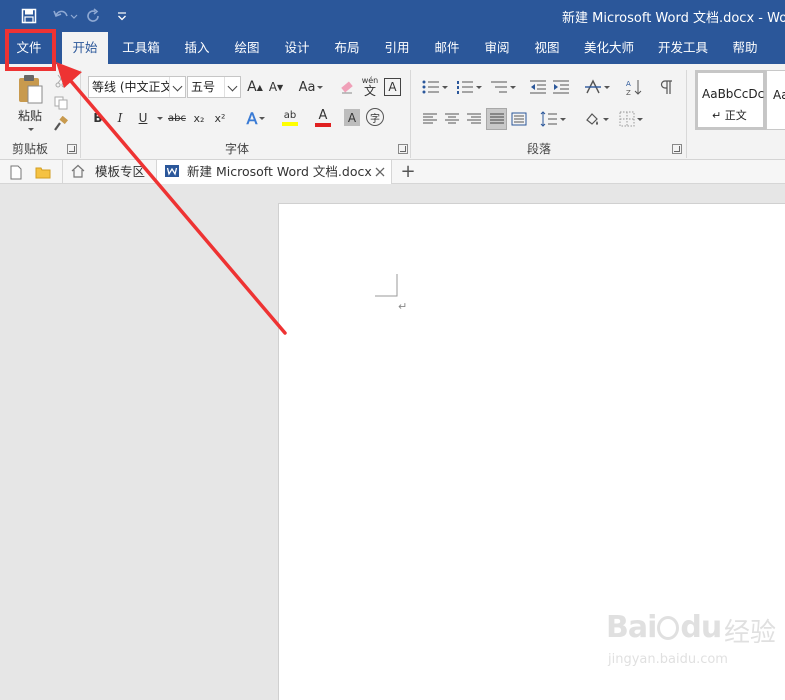  Describe the element at coordinates (177, 206) in the screenshot. I see `arrow-shaft` at that location.